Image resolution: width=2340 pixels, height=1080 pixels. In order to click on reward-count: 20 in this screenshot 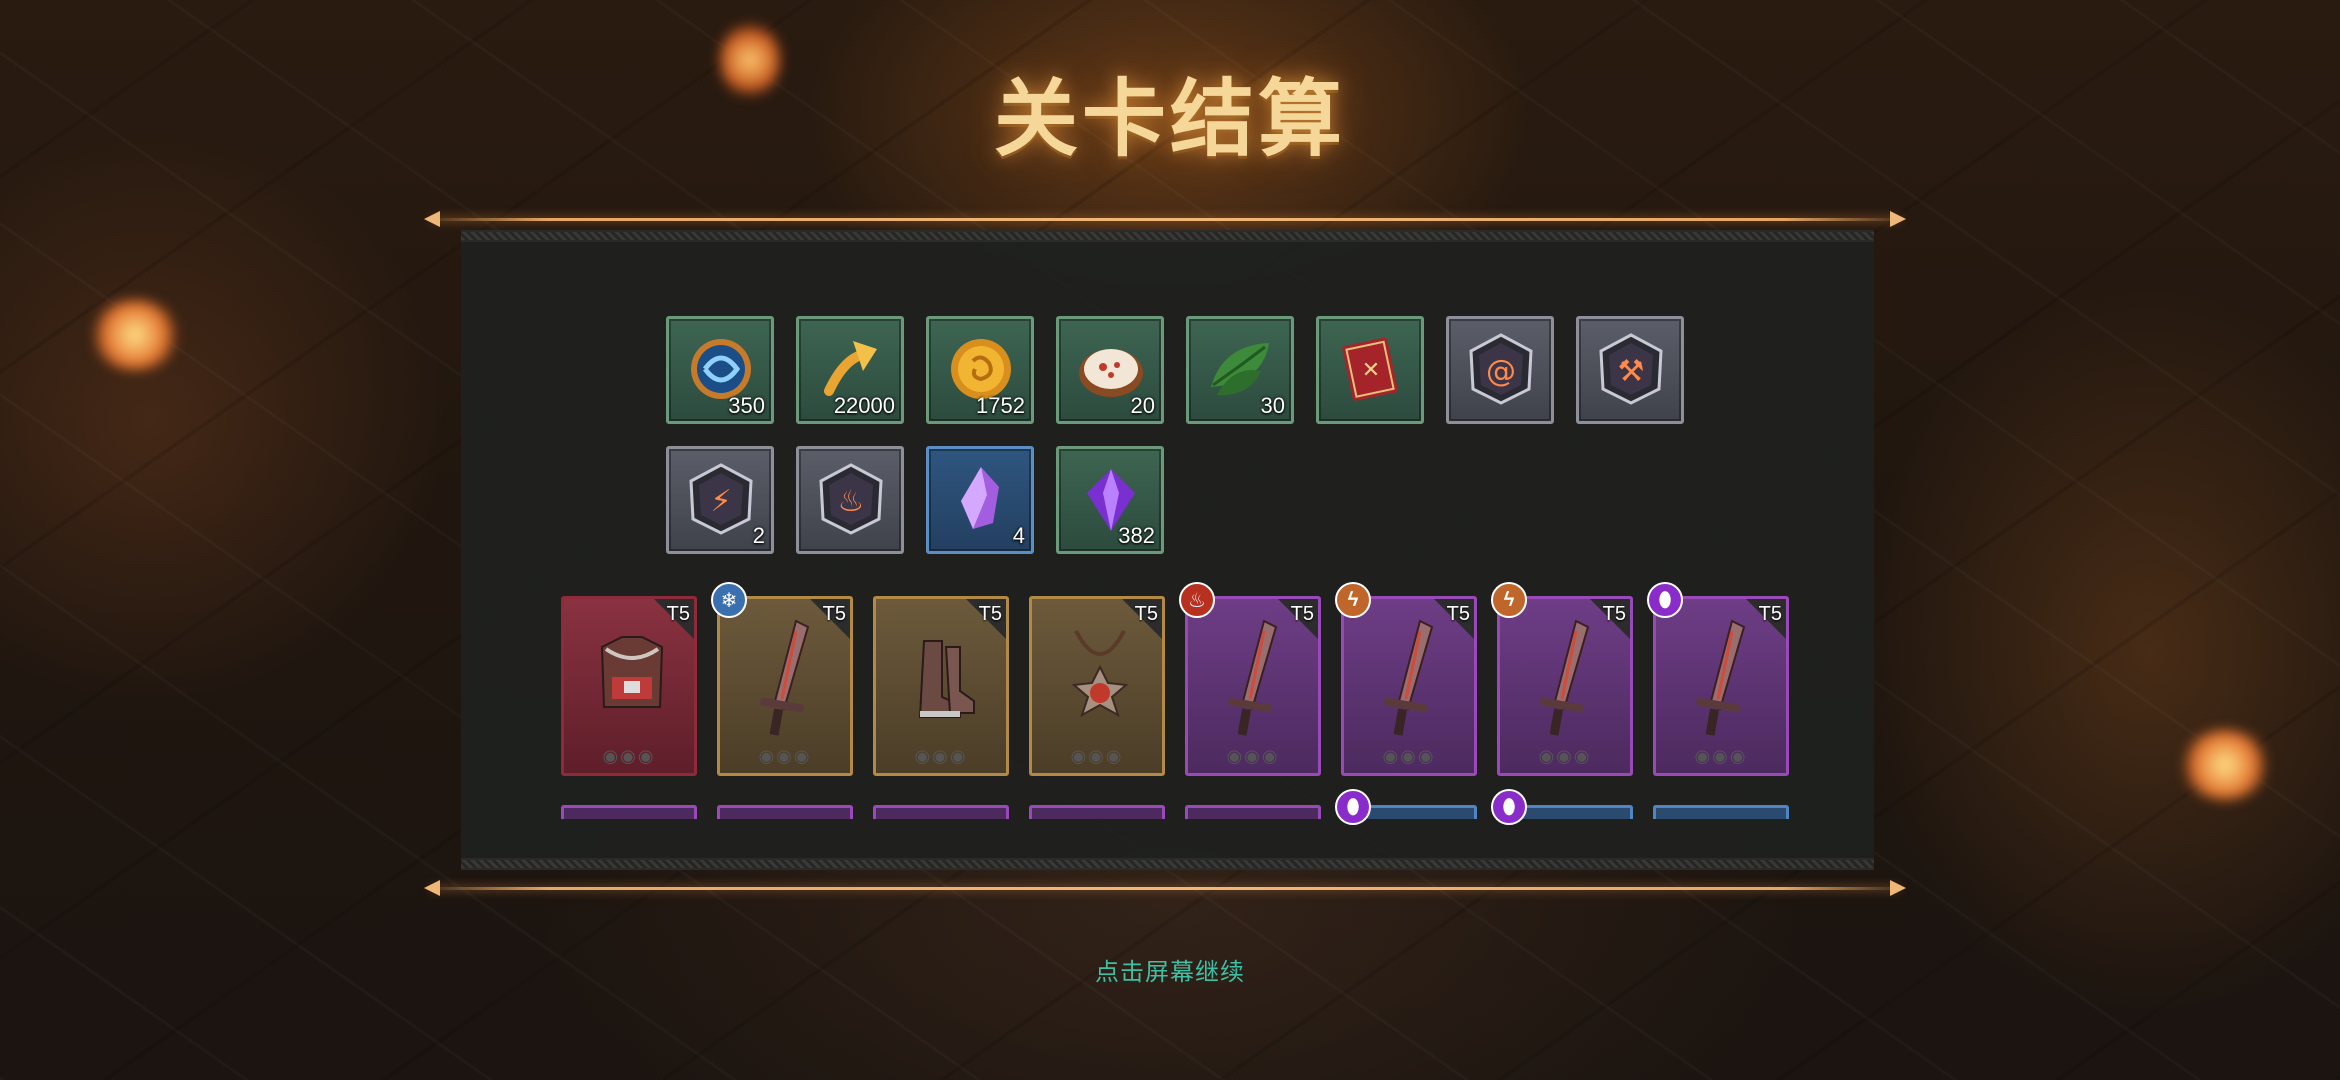, I will do `click(1142, 405)`.